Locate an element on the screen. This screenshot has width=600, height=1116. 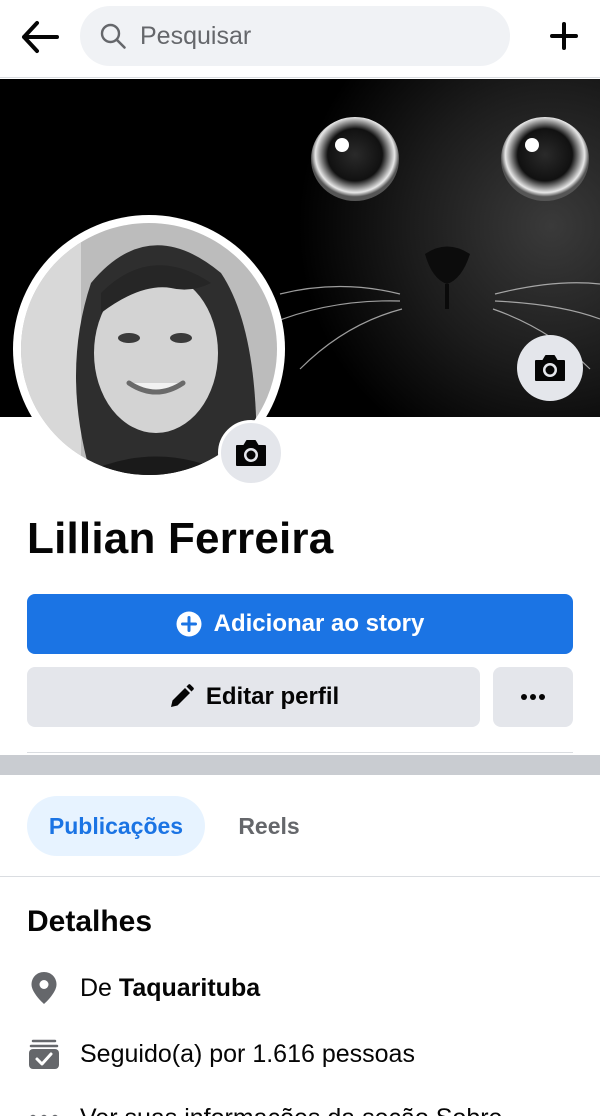
detail-hometown: De Taquarituba is located at coordinates (143, 988).